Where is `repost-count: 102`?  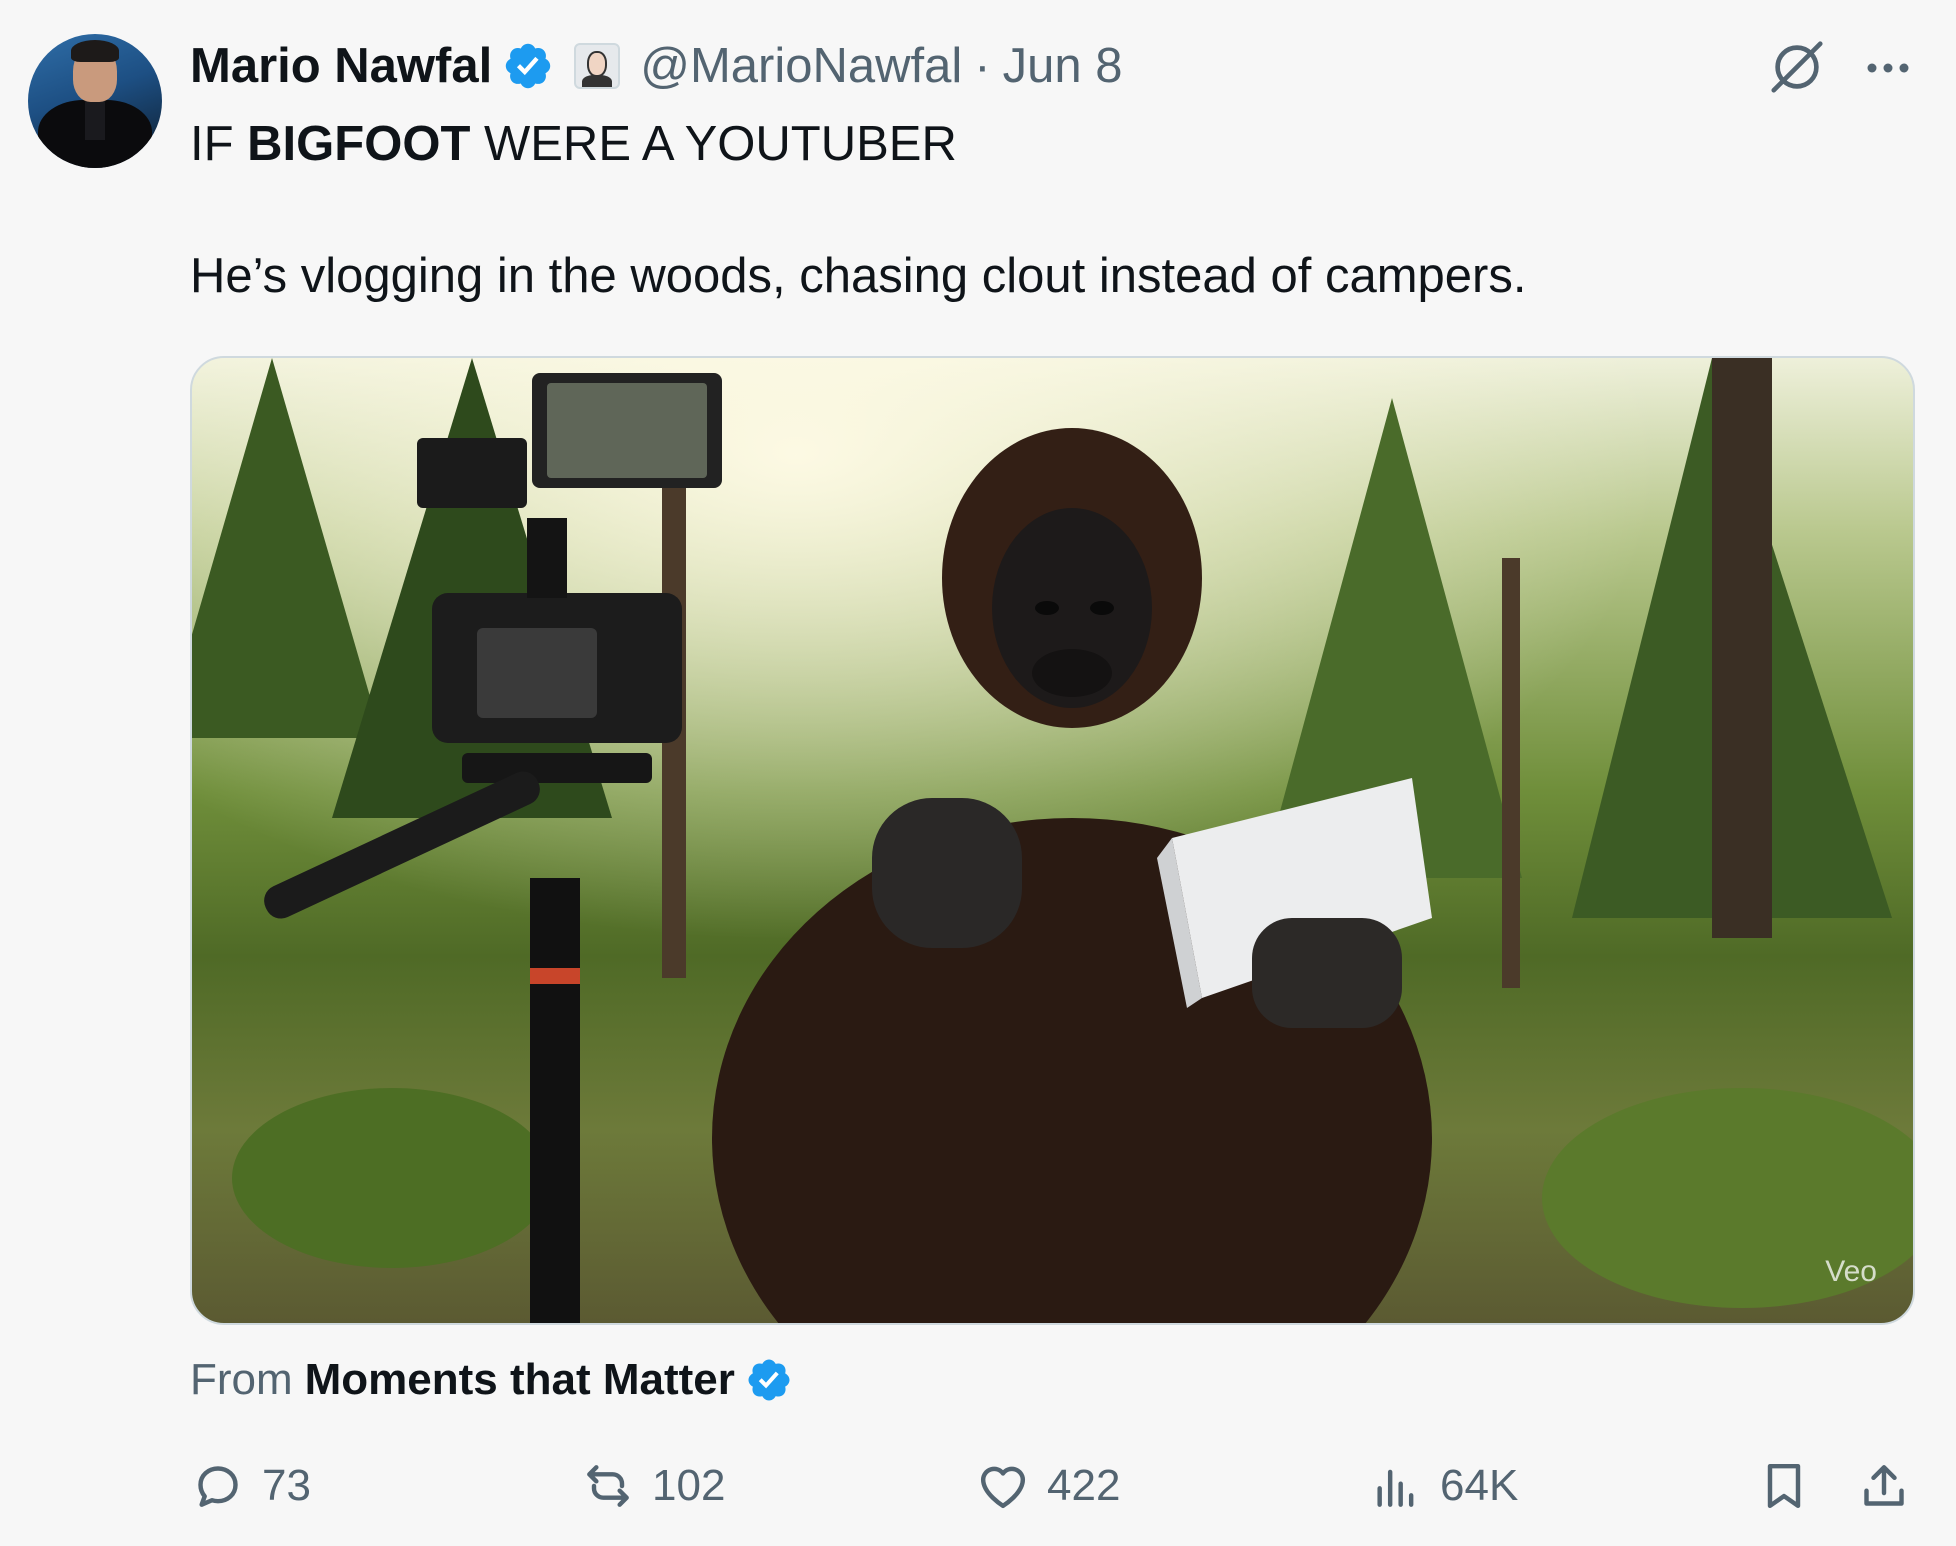 repost-count: 102 is located at coordinates (689, 1485).